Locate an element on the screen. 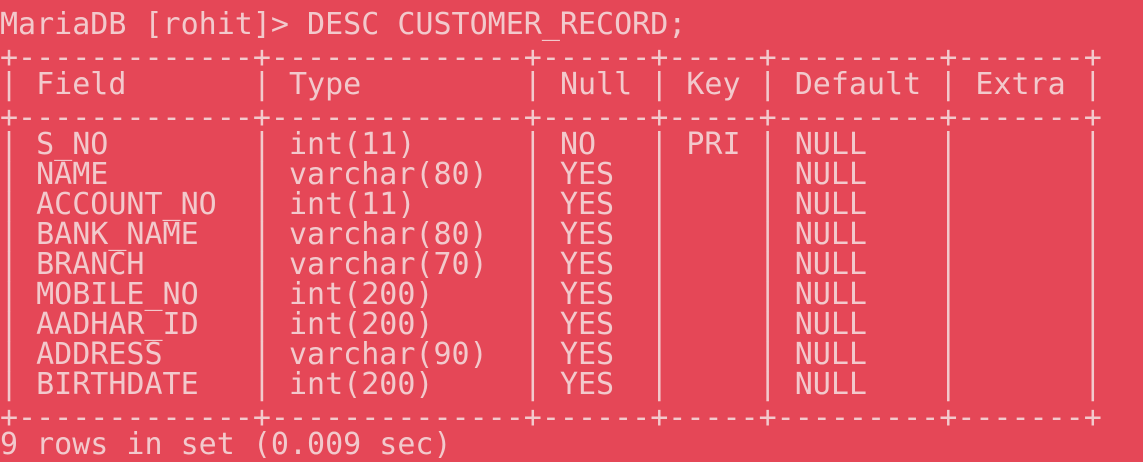 This screenshot has height=462, width=1143. prompt-line: MariaDB [rohit]> DESC CUSTOMER_RECORD; is located at coordinates (571, 25).